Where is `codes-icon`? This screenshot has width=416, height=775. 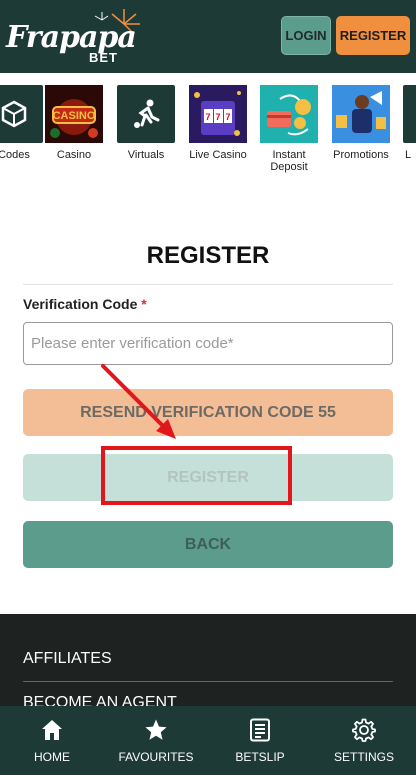
codes-icon is located at coordinates (21, 114).